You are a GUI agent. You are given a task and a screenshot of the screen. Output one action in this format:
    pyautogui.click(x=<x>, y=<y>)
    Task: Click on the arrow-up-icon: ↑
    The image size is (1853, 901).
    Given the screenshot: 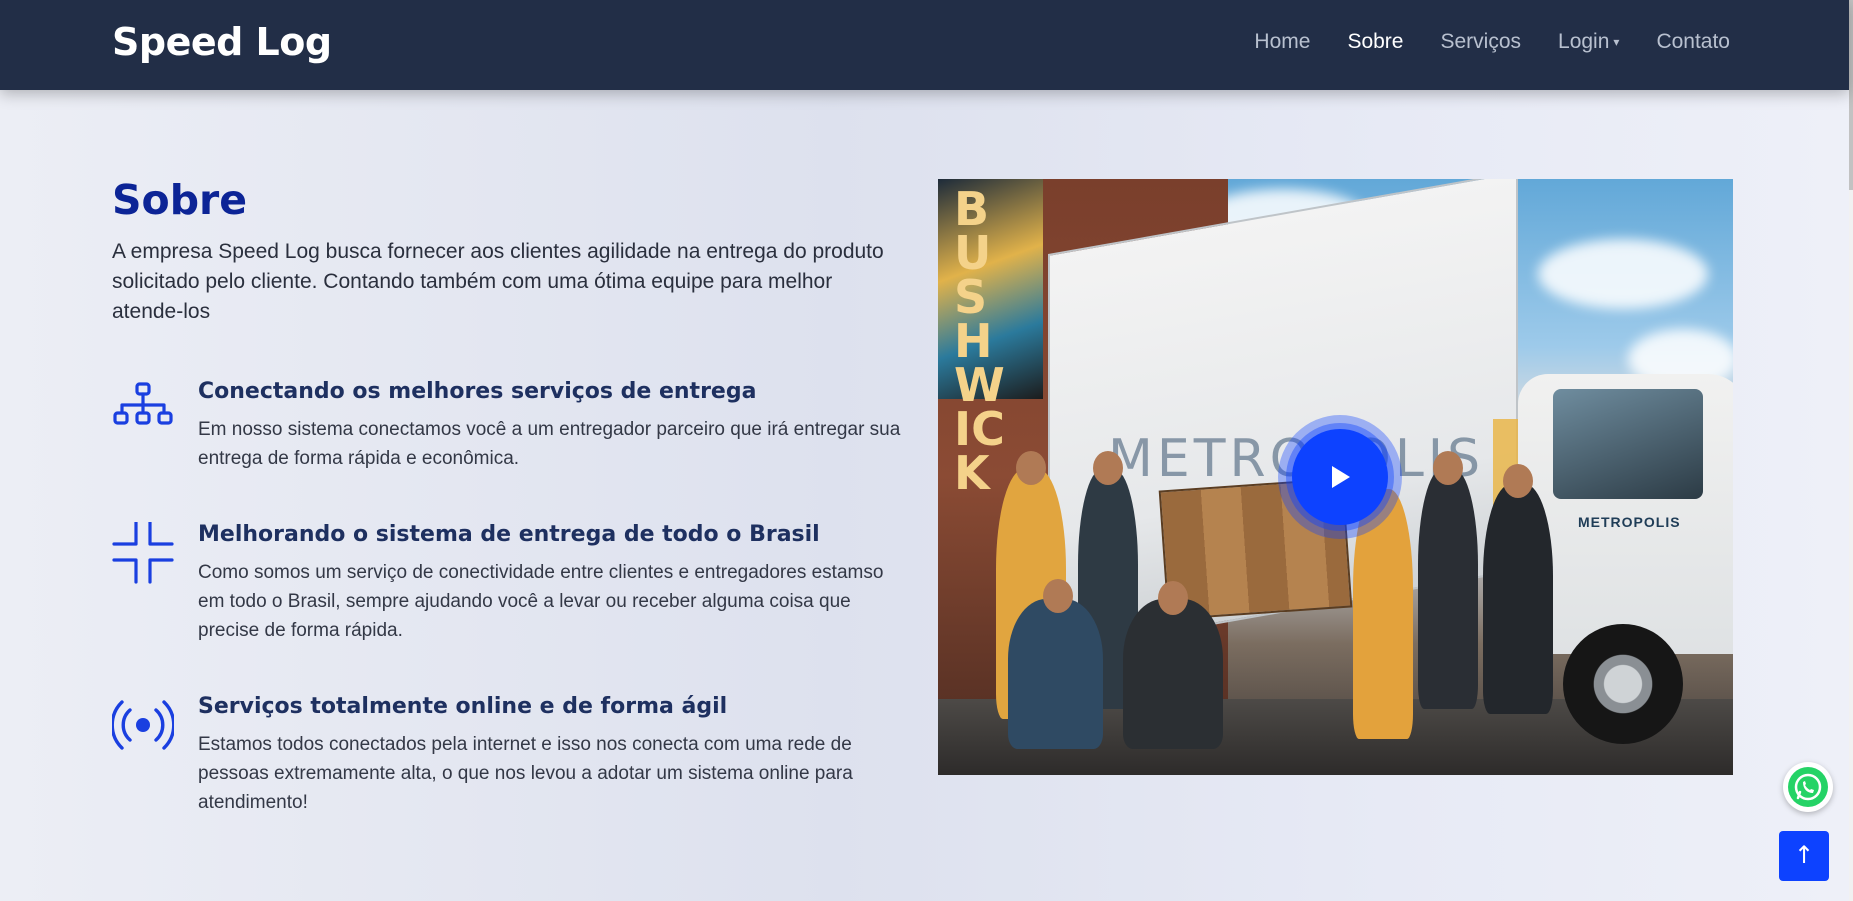 What is the action you would take?
    pyautogui.click(x=1804, y=855)
    